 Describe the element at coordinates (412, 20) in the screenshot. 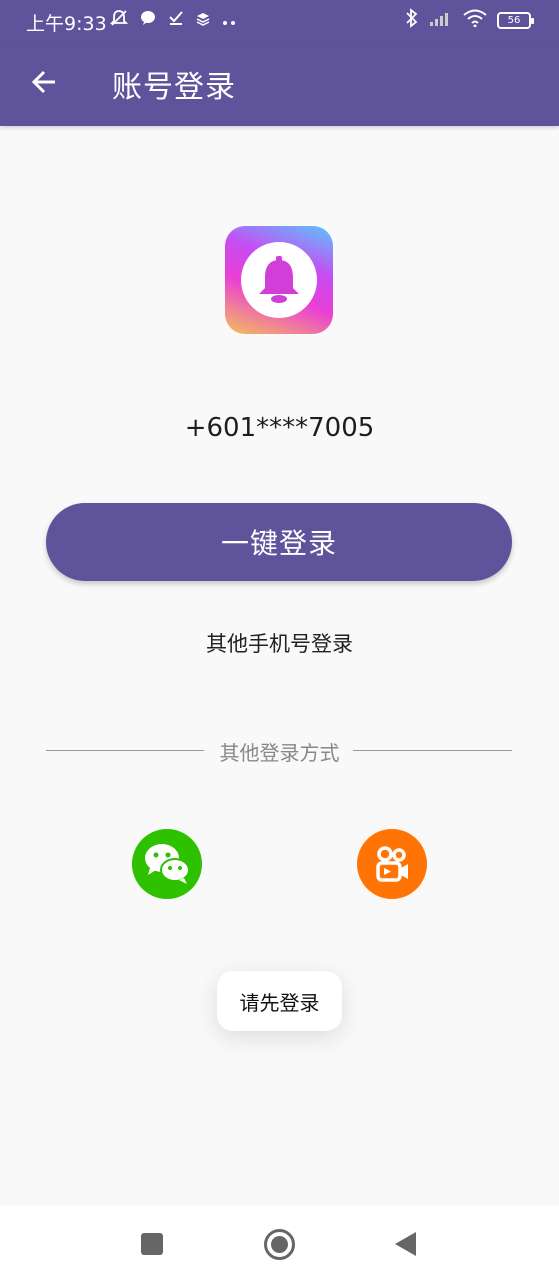

I see `bluetooth-icon` at that location.